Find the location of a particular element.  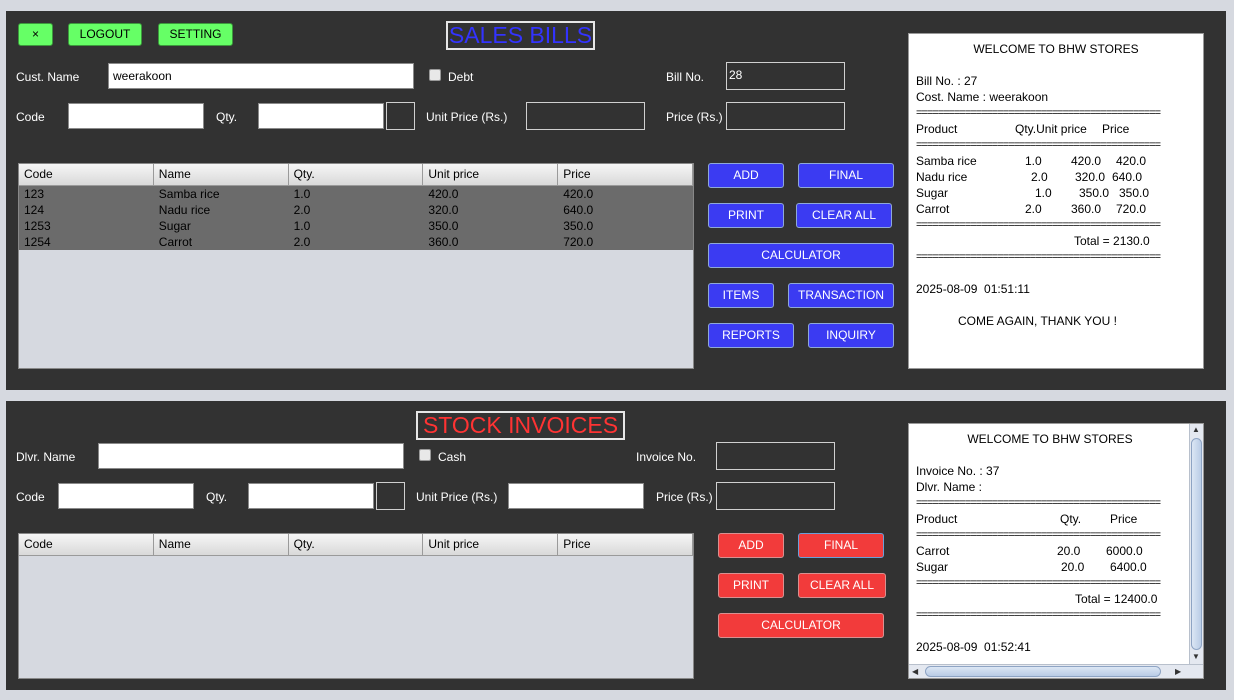

receipt-item-price: 6400.0 is located at coordinates (1128, 567).